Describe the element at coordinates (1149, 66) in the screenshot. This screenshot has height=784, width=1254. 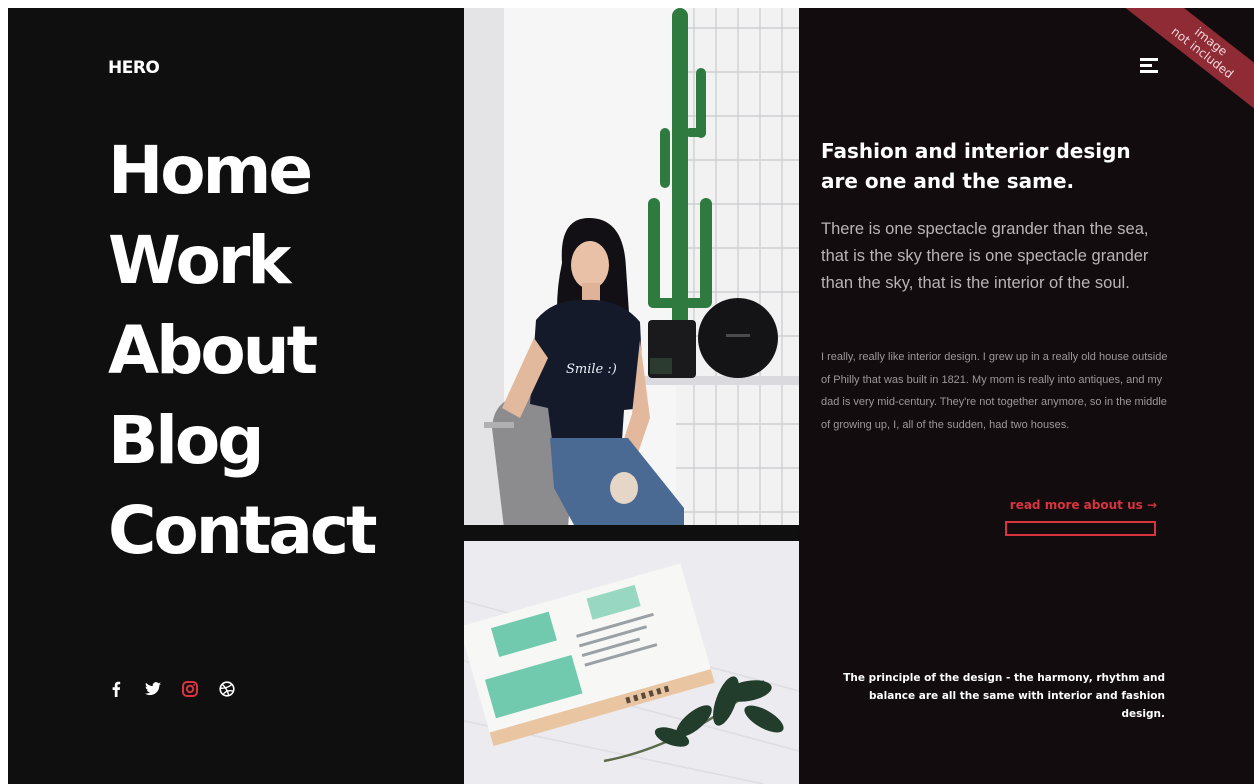
I see `hamburger-menu-icon` at that location.